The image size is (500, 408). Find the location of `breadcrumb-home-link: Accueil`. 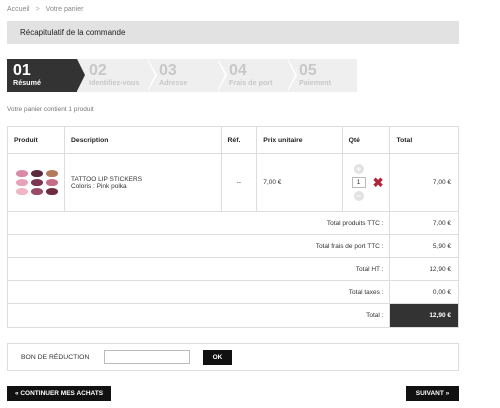

breadcrumb-home-link: Accueil is located at coordinates (18, 9).